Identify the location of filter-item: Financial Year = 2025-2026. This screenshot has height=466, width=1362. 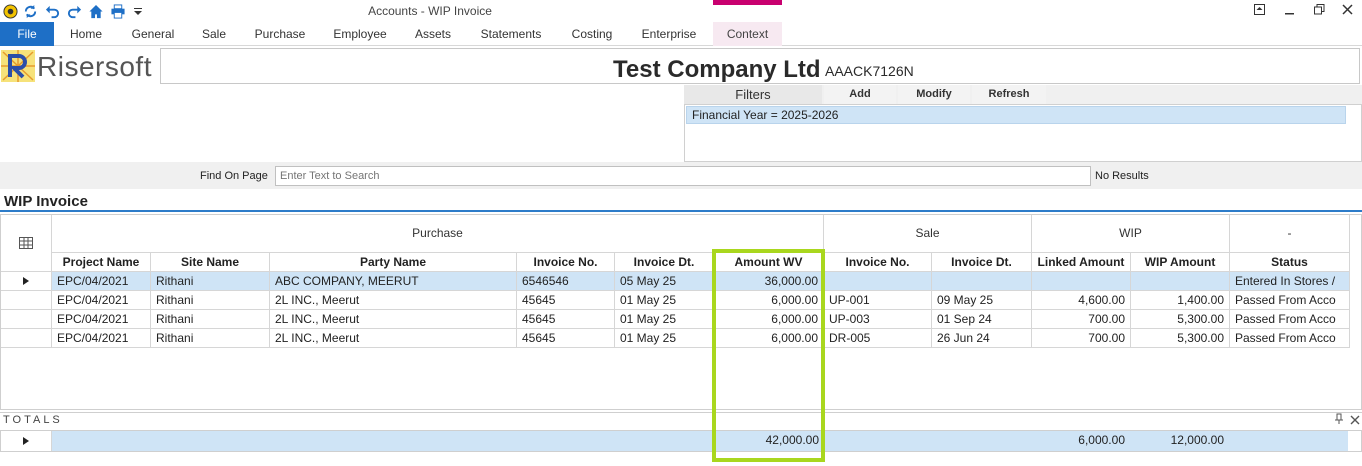
(1016, 115).